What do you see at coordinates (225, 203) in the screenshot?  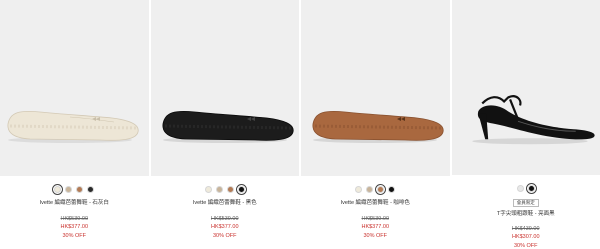 I see `product-name: Ivette 編織芭蕾舞鞋 - 黑色` at bounding box center [225, 203].